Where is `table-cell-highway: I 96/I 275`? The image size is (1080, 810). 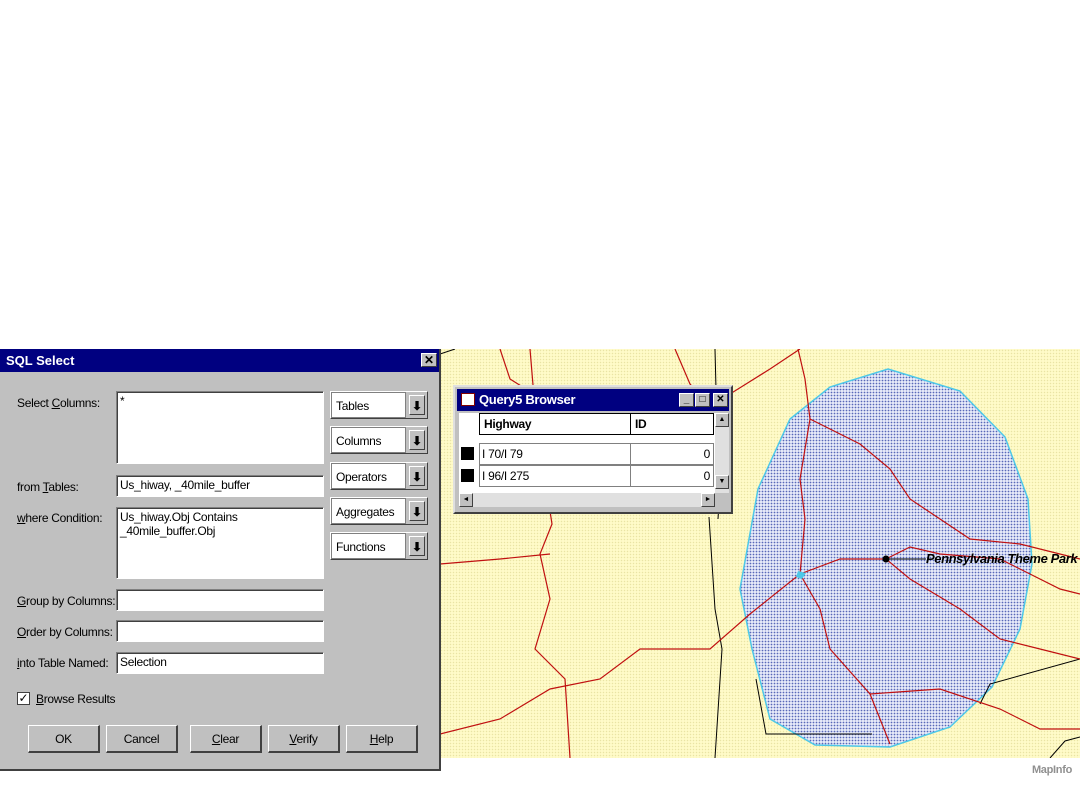
table-cell-highway: I 96/I 275 is located at coordinates (555, 476).